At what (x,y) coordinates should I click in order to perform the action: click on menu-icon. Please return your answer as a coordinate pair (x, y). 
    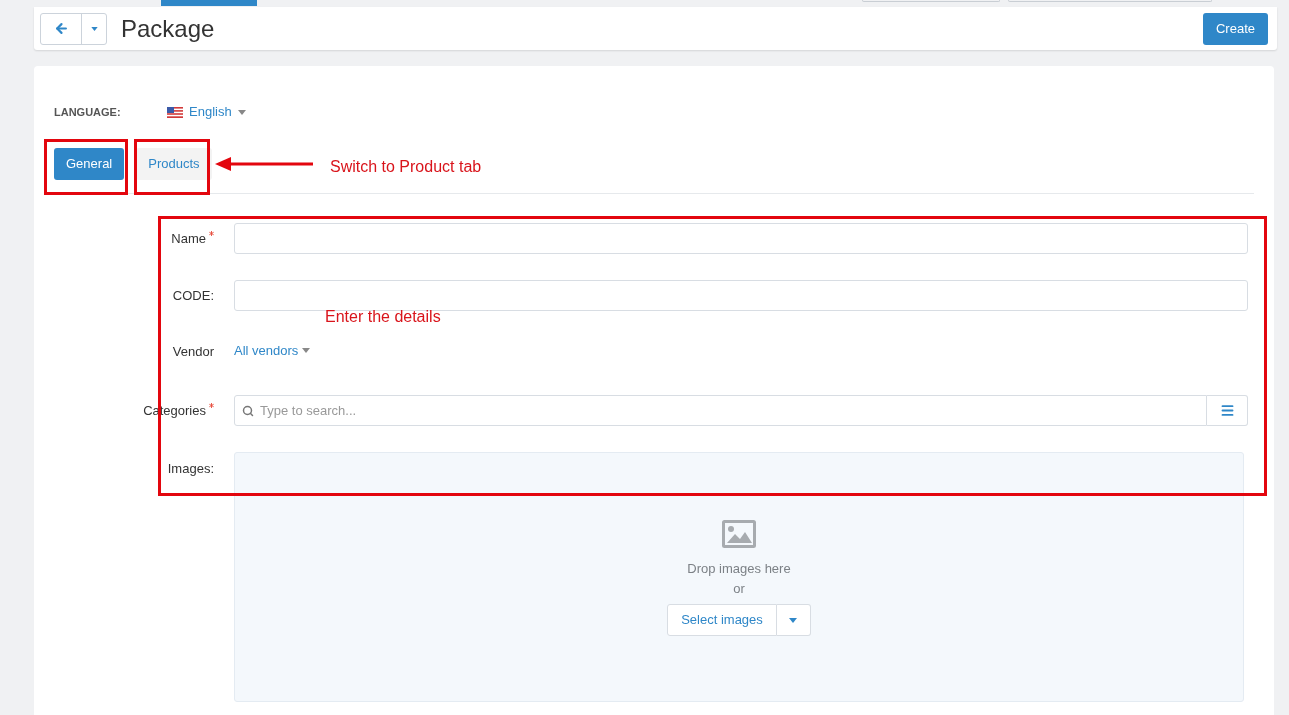
    Looking at the image, I should click on (1227, 410).